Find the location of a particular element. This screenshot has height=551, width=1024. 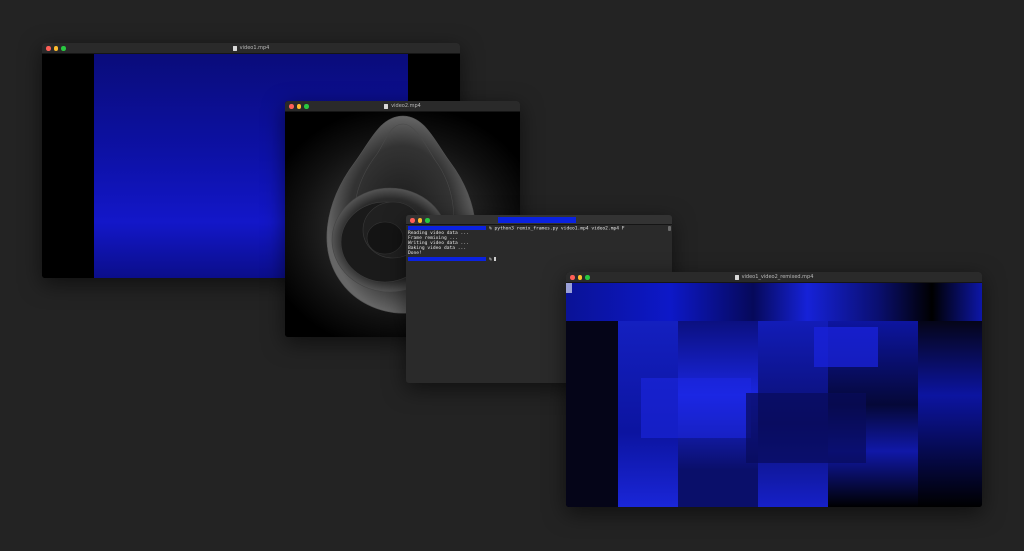

terminal-title-redacted is located at coordinates (537, 220).